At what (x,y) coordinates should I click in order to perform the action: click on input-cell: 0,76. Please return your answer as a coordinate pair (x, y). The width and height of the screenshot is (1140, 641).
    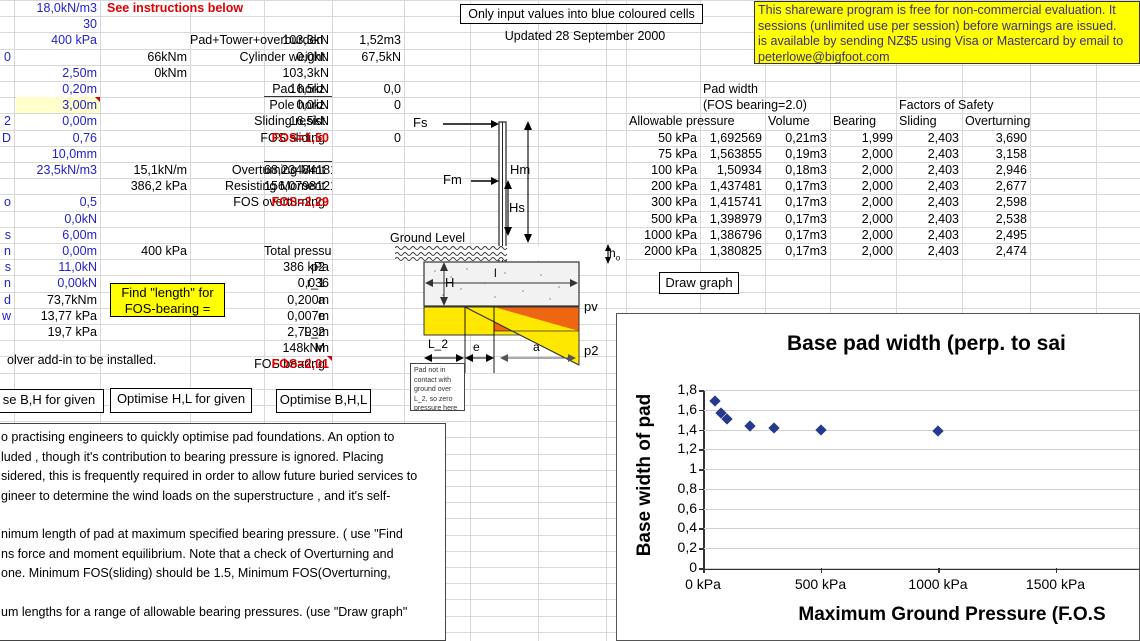
    Looking at the image, I should click on (58, 138).